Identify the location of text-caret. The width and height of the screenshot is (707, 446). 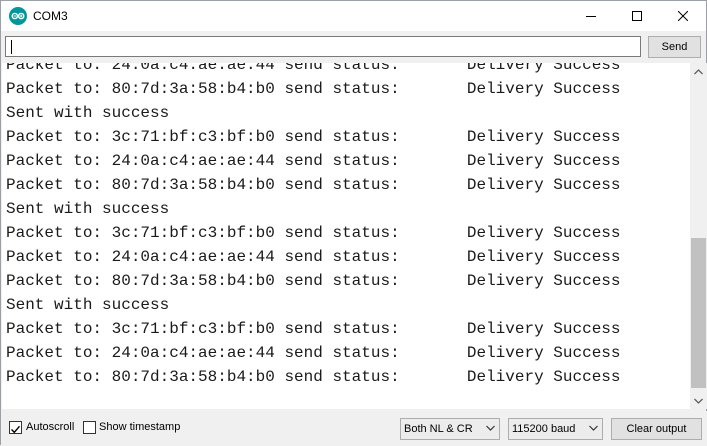
(11, 47).